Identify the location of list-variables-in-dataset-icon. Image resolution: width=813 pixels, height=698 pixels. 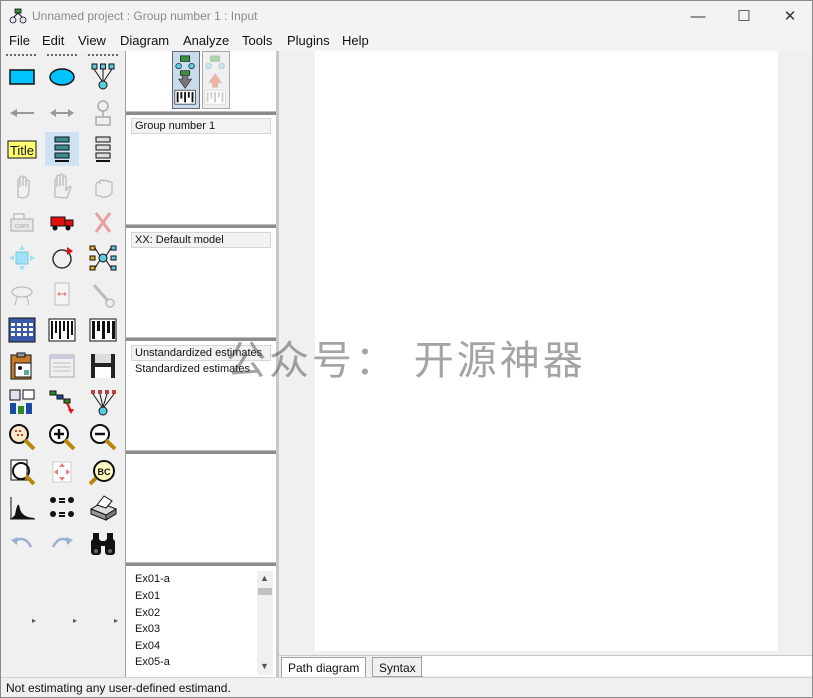
(103, 149).